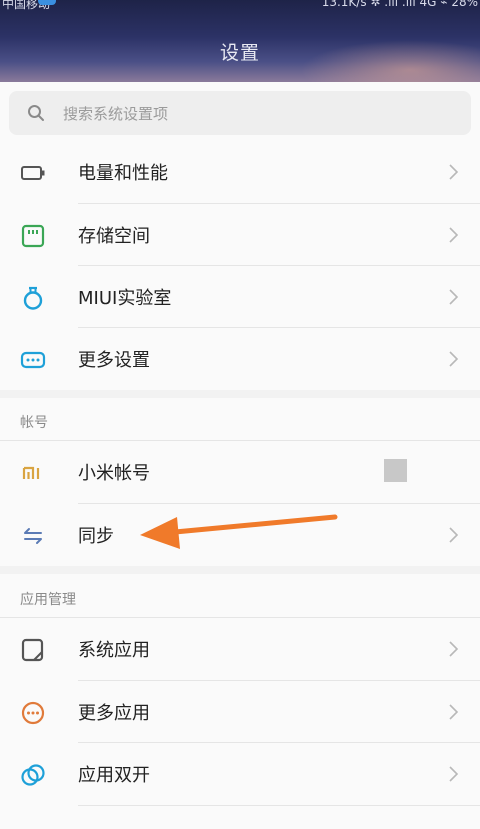  Describe the element at coordinates (240, 649) in the screenshot. I see `settings-item-system-apps: 系统应用` at that location.